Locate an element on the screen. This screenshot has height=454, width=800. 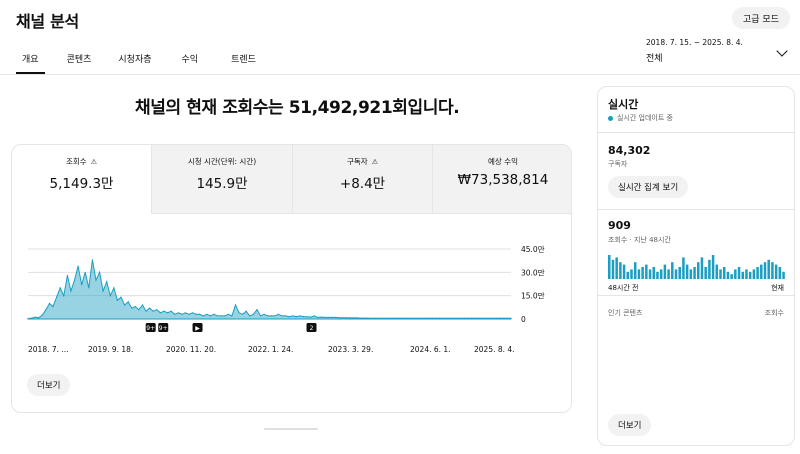
date-range-label: 전체 is located at coordinates (654, 59).